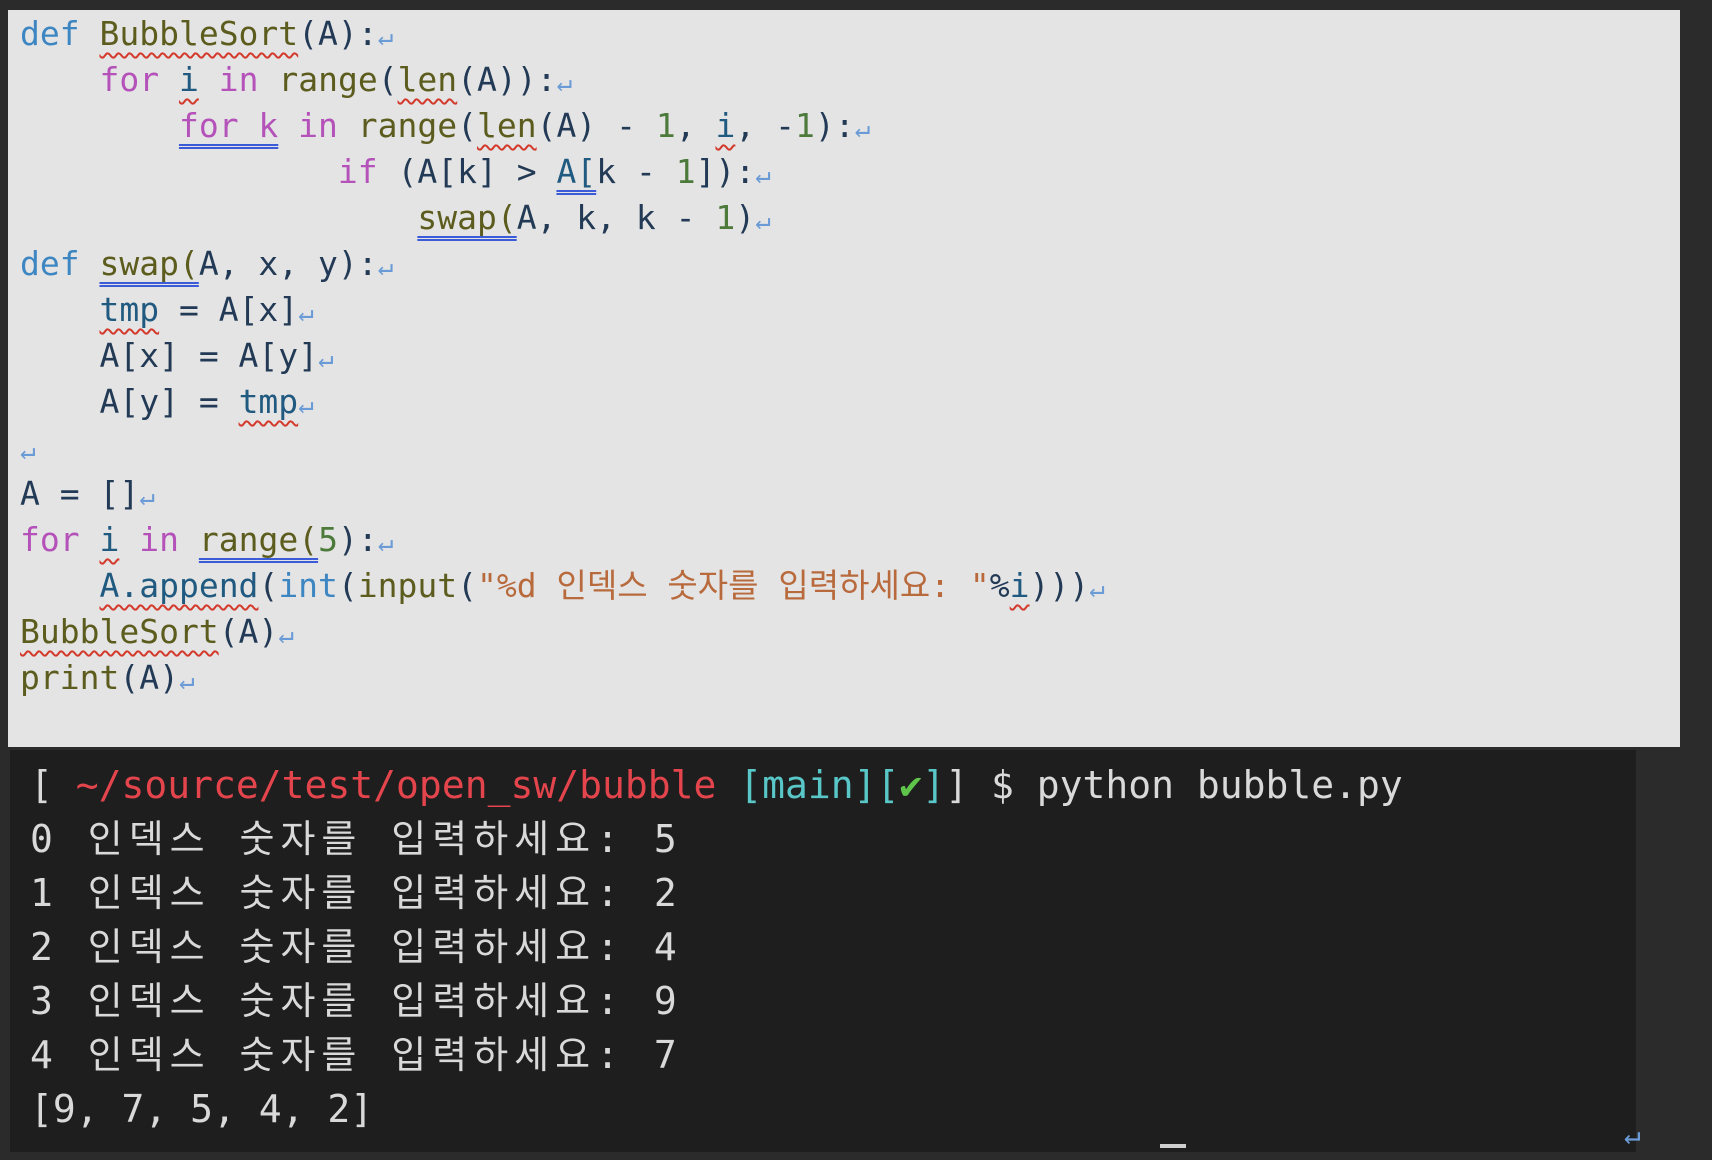 This screenshot has height=1160, width=1712. Describe the element at coordinates (199, 33) in the screenshot. I see `function-name: BubbleSort` at that location.